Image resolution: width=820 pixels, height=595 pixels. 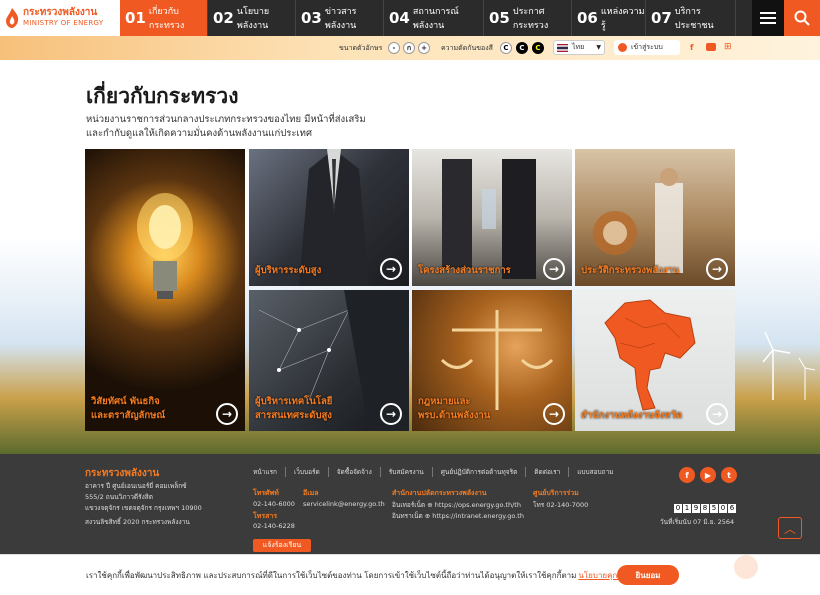 What do you see at coordinates (266, 493) in the screenshot?
I see `phone-label: โทรศัพท์` at bounding box center [266, 493].